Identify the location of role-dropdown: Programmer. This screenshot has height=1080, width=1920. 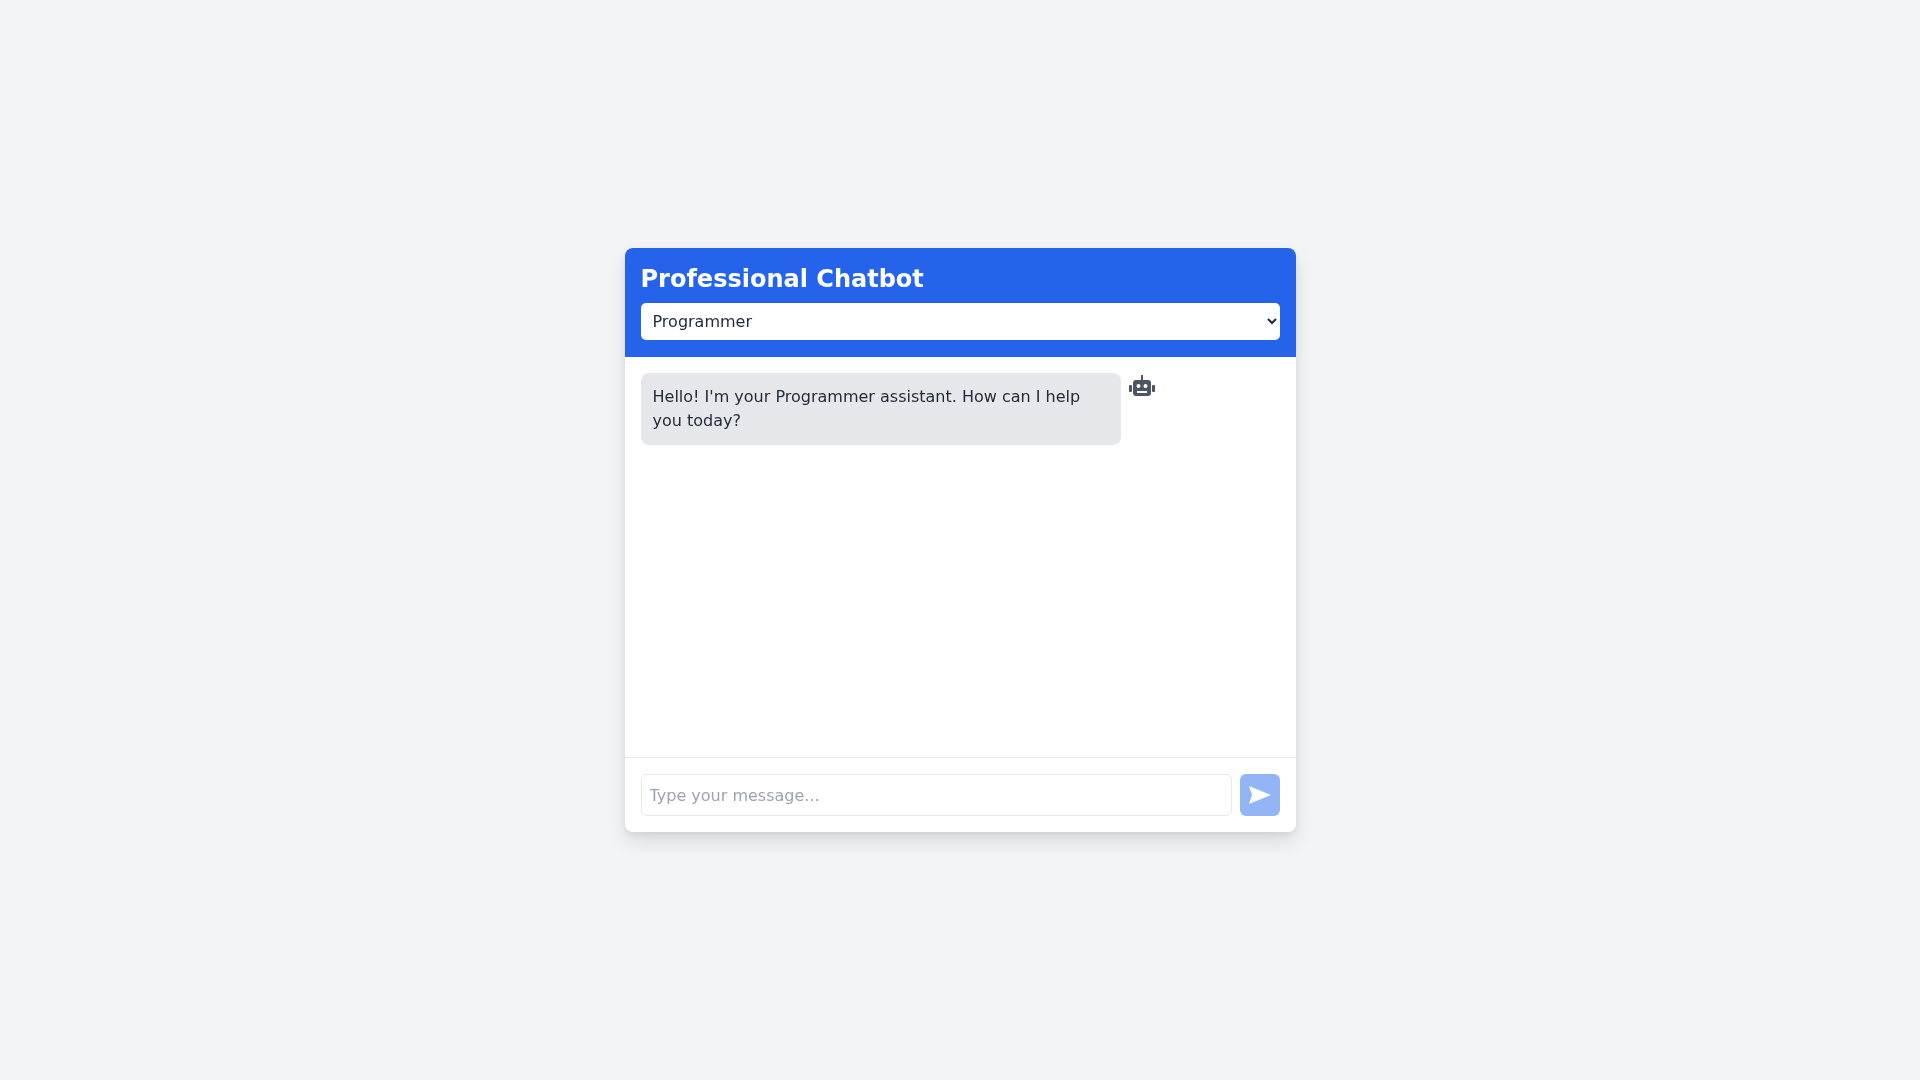
(960, 321).